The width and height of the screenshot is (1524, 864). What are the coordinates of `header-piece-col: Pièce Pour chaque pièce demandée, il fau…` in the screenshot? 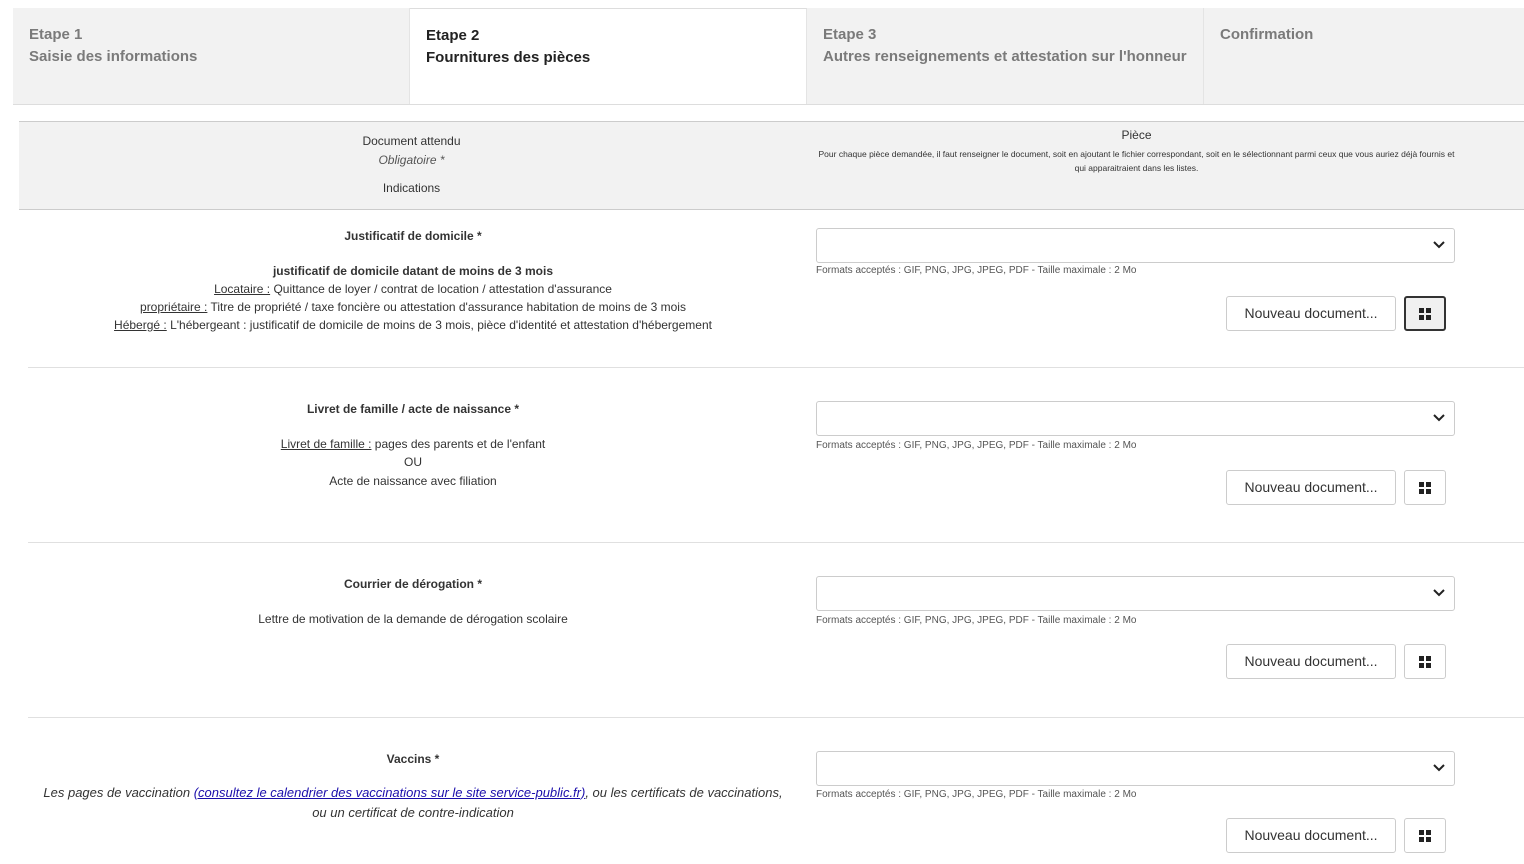 It's located at (1136, 165).